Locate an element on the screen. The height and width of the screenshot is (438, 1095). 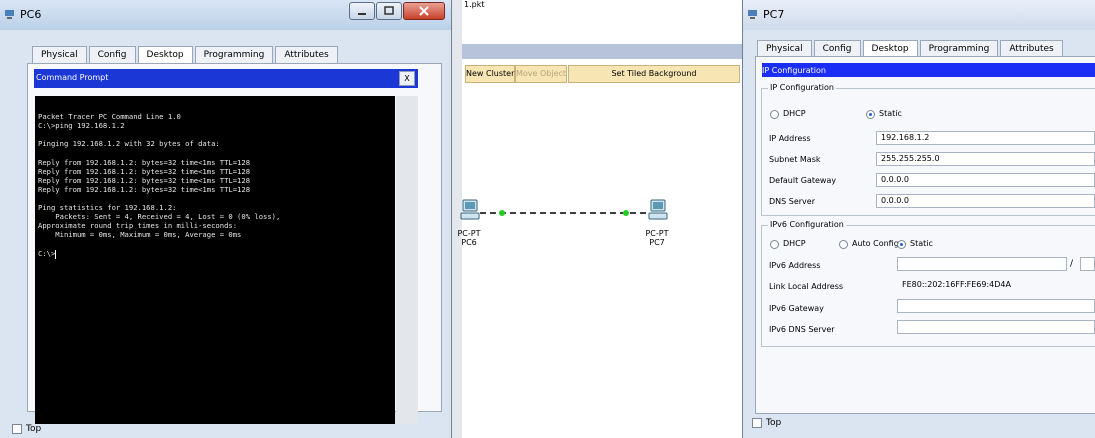
ipv6-group-label: IPv6 Configuration is located at coordinates (807, 224).